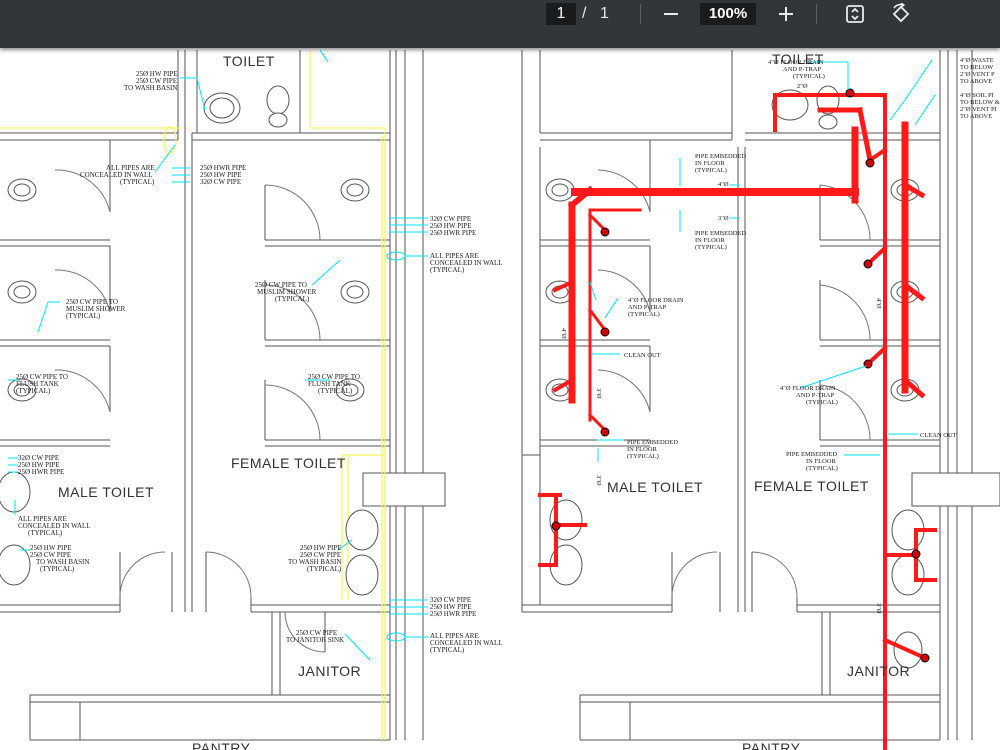 The width and height of the screenshot is (1000, 750). Describe the element at coordinates (728, 14) in the screenshot. I see `zoom-level-input: 100%` at that location.